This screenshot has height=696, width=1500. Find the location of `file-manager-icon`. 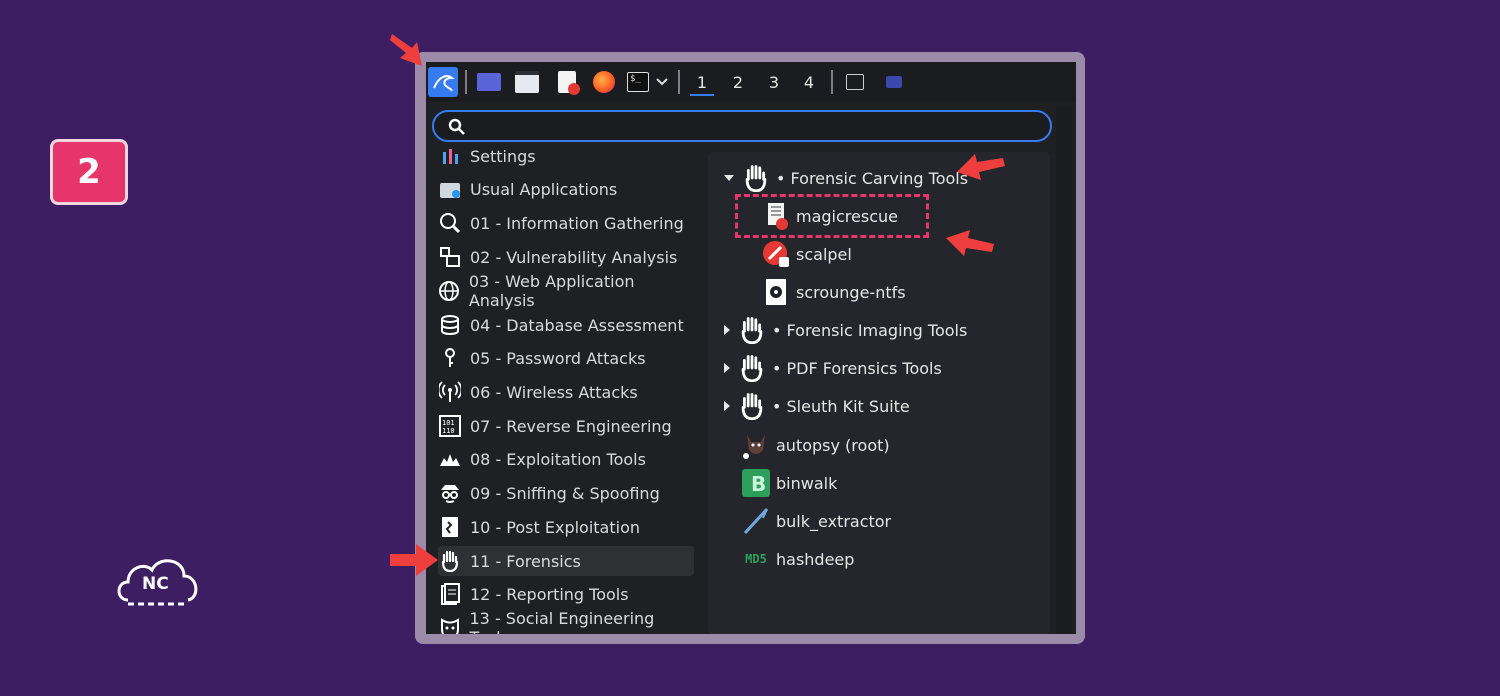

file-manager-icon is located at coordinates (527, 82).